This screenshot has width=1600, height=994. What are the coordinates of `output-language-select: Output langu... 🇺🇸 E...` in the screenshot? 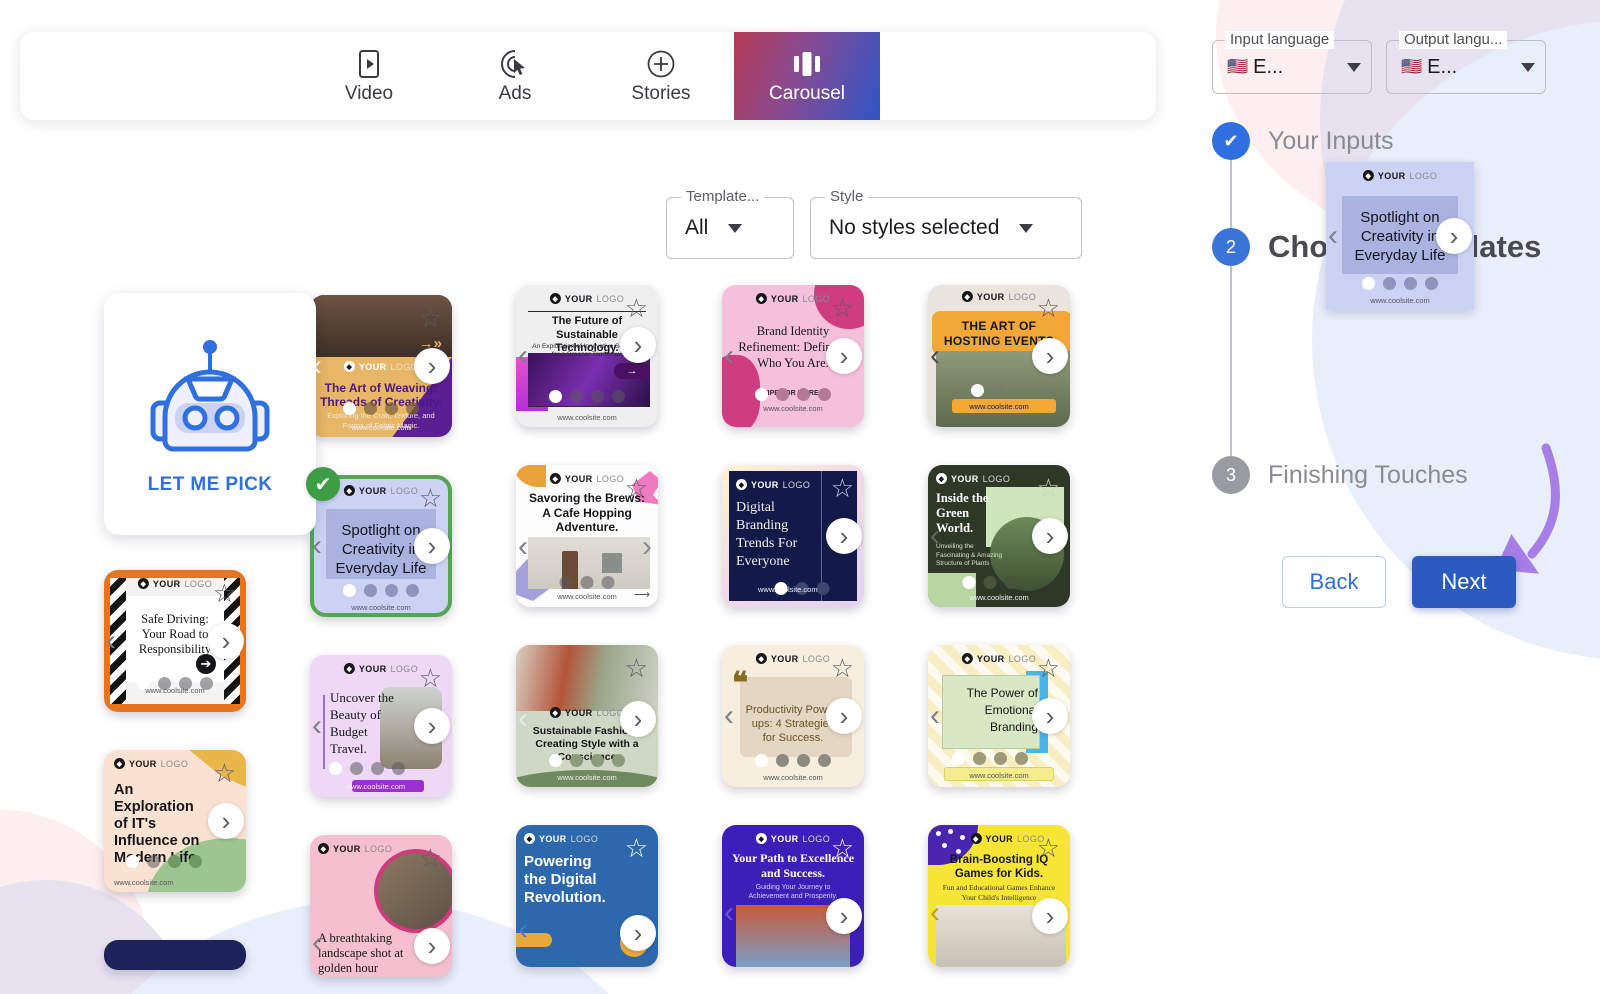 It's located at (1466, 62).